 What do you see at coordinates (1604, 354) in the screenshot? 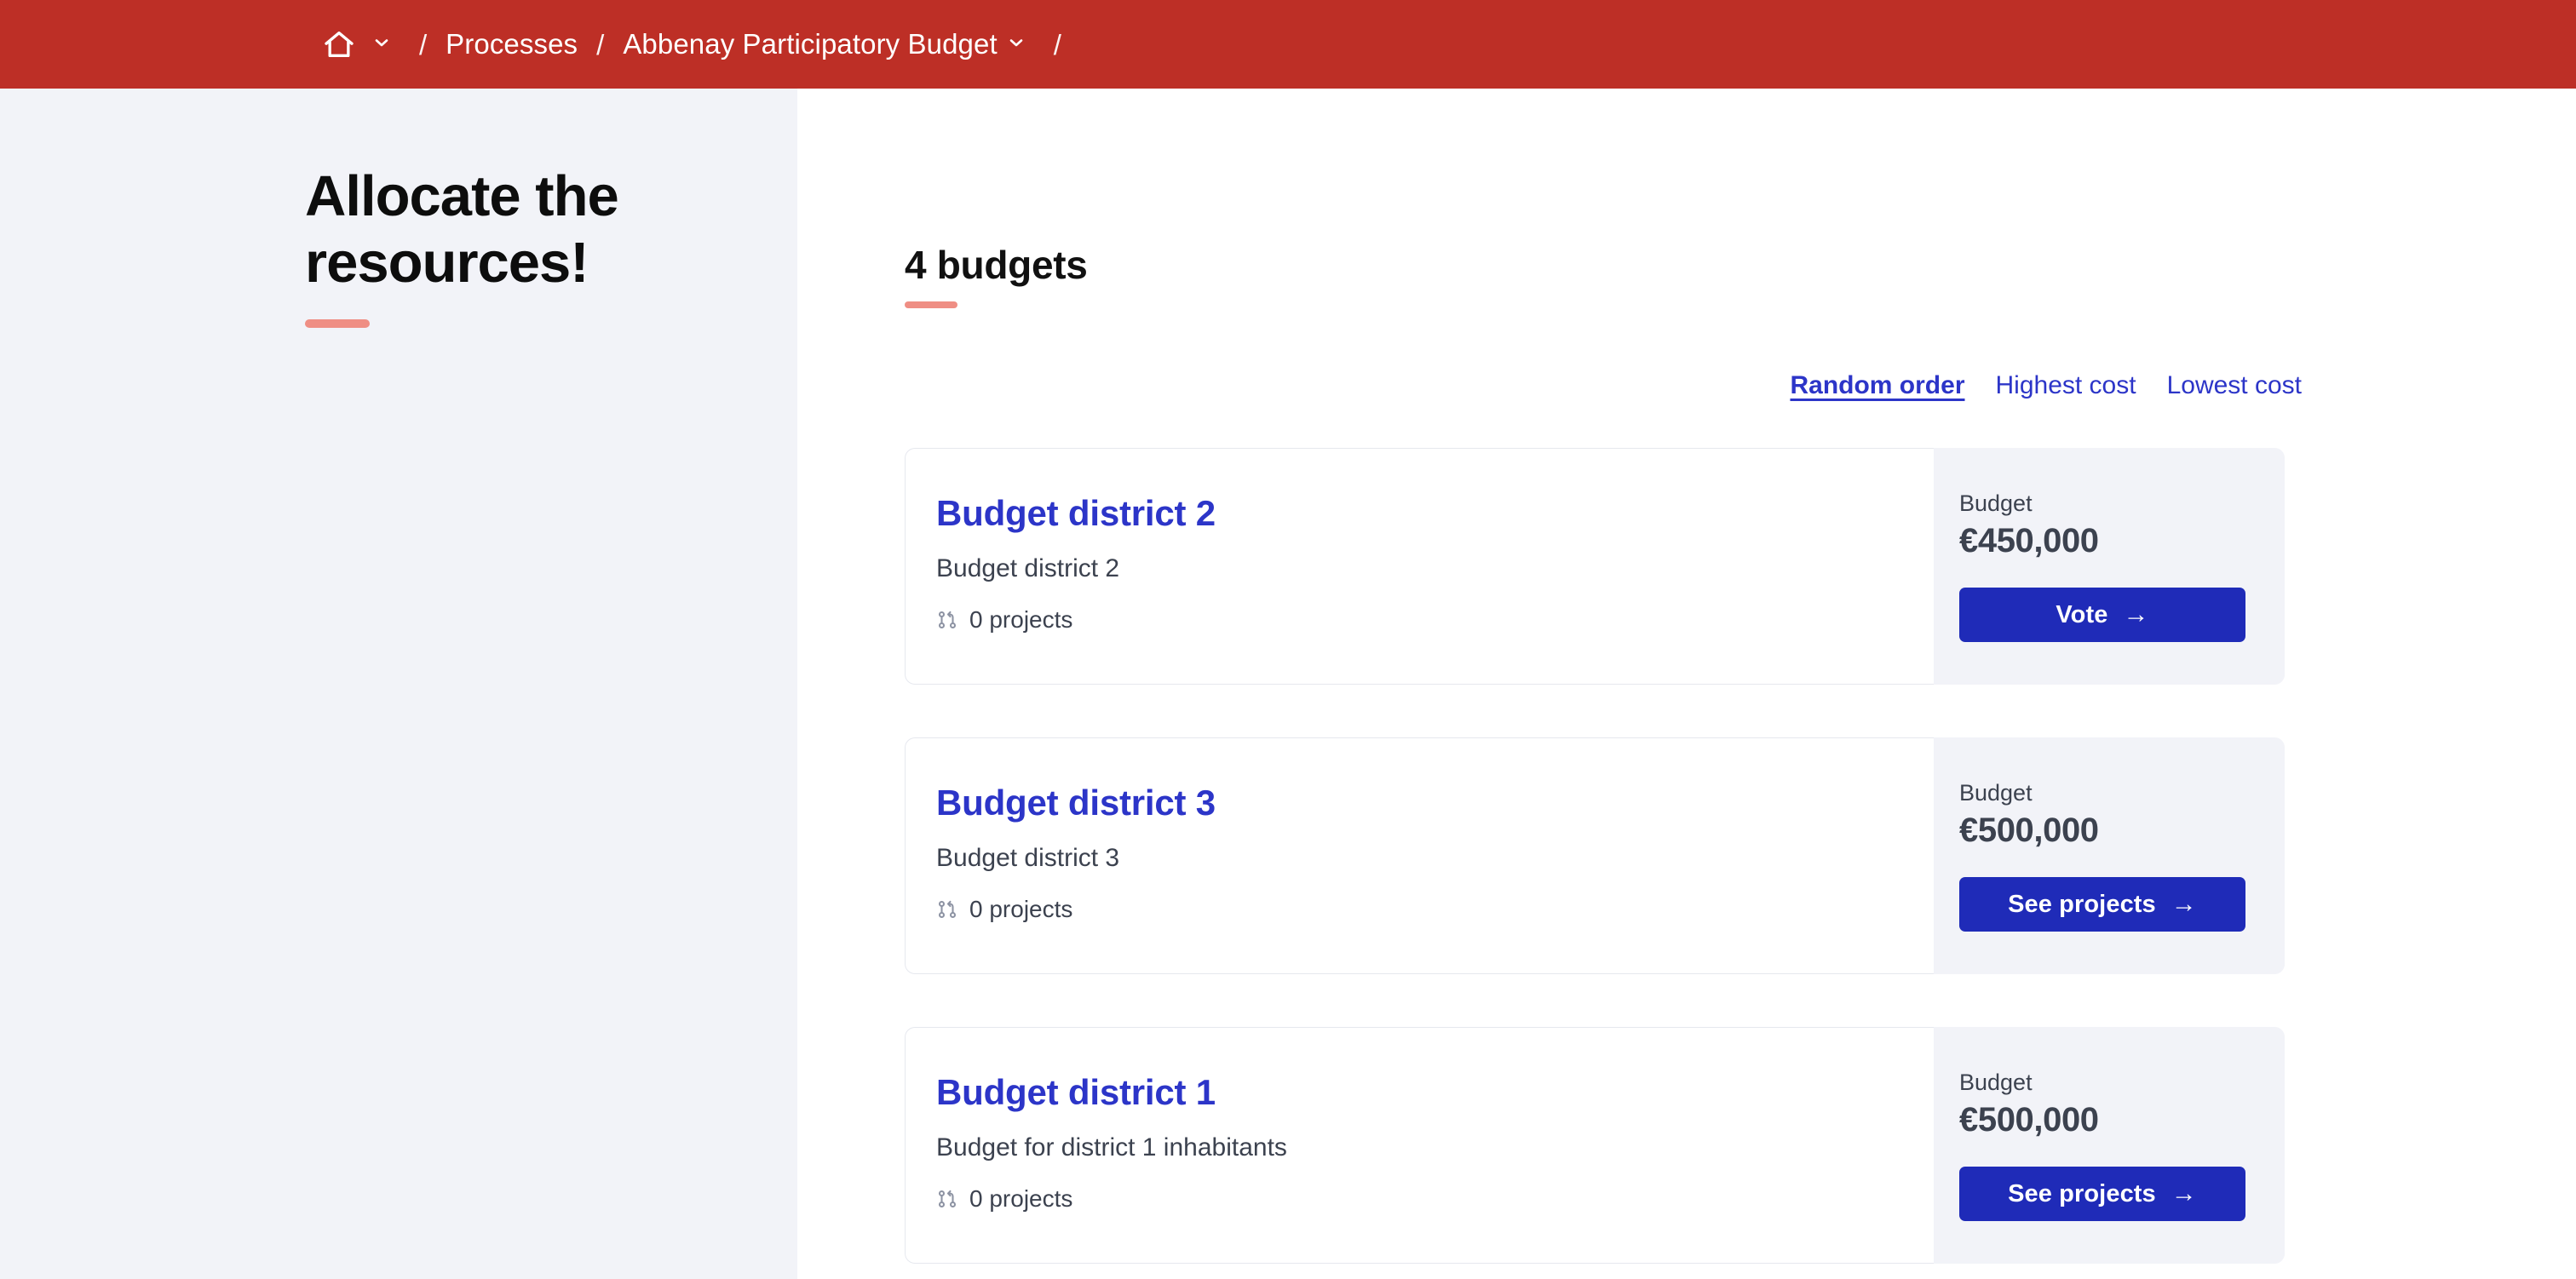
I see `order-filter-bar: Random order Highest cost Lowest cost` at bounding box center [1604, 354].